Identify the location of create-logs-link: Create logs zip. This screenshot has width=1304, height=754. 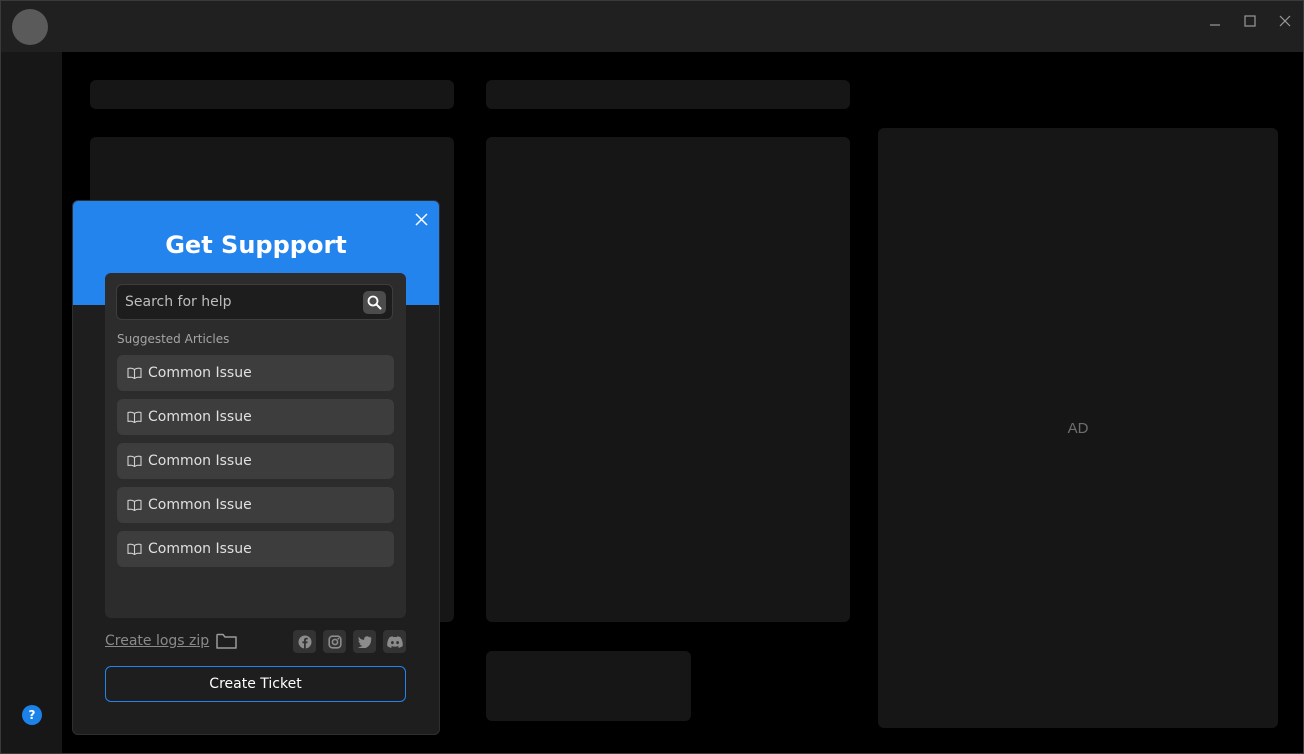
(157, 641).